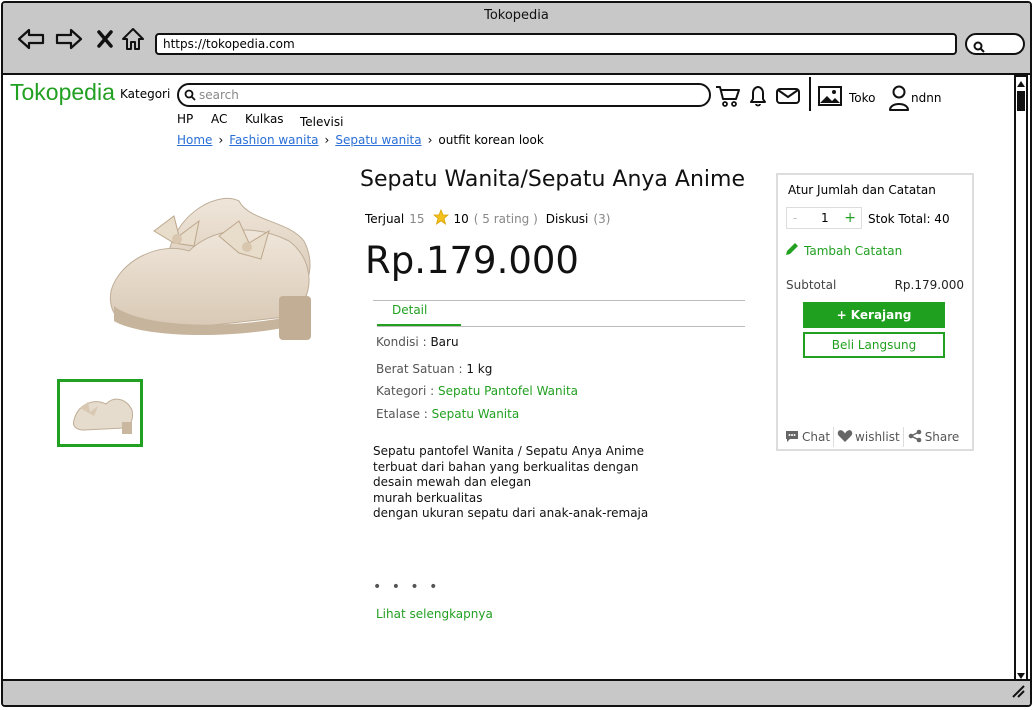 The height and width of the screenshot is (710, 1035). Describe the element at coordinates (899, 98) in the screenshot. I see `user-icon` at that location.